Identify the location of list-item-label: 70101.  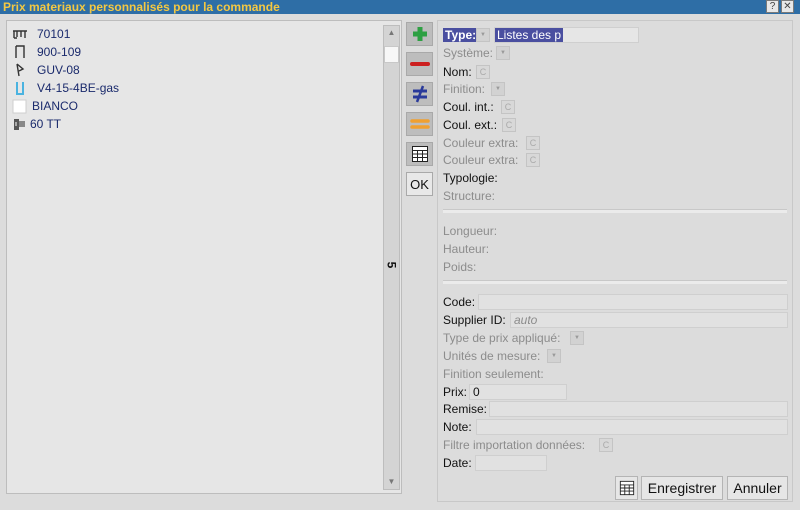
(54, 34).